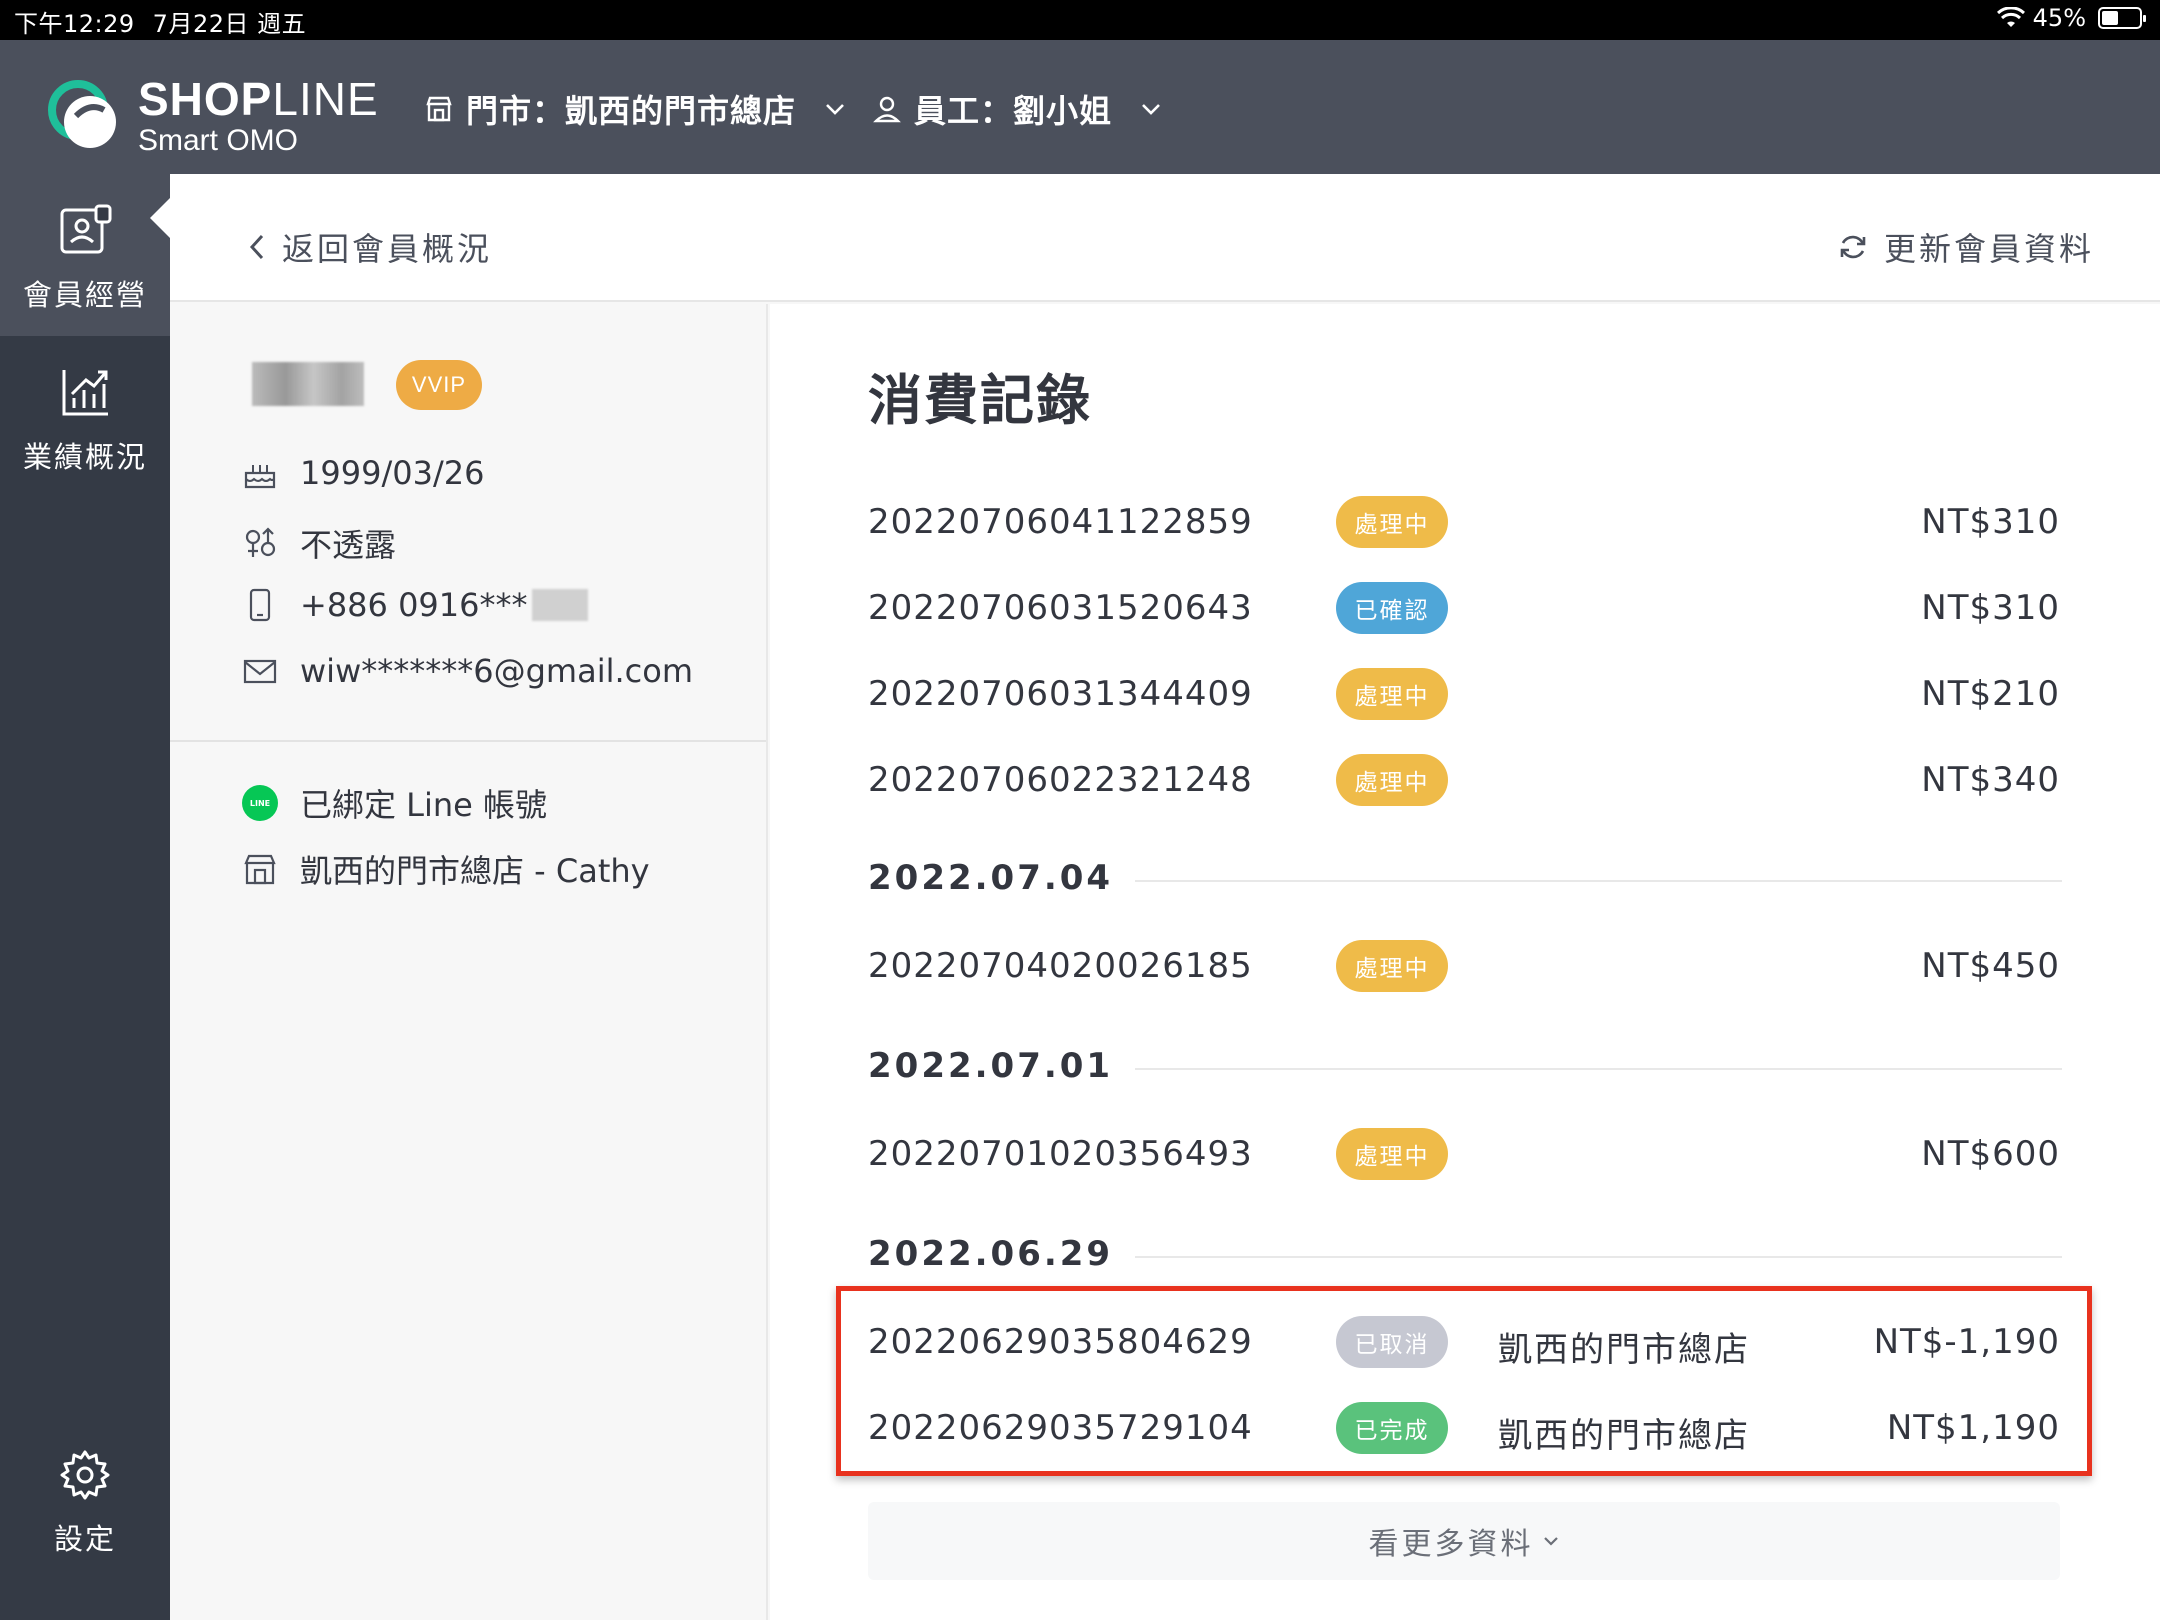 The image size is (2160, 1620). What do you see at coordinates (1060, 780) in the screenshot?
I see `order-id: 20220706022321248` at bounding box center [1060, 780].